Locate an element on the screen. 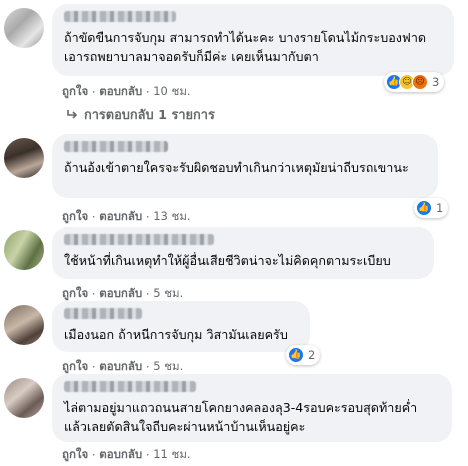 The height and width of the screenshot is (466, 468). comment-time: 13 ชม. is located at coordinates (171, 217).